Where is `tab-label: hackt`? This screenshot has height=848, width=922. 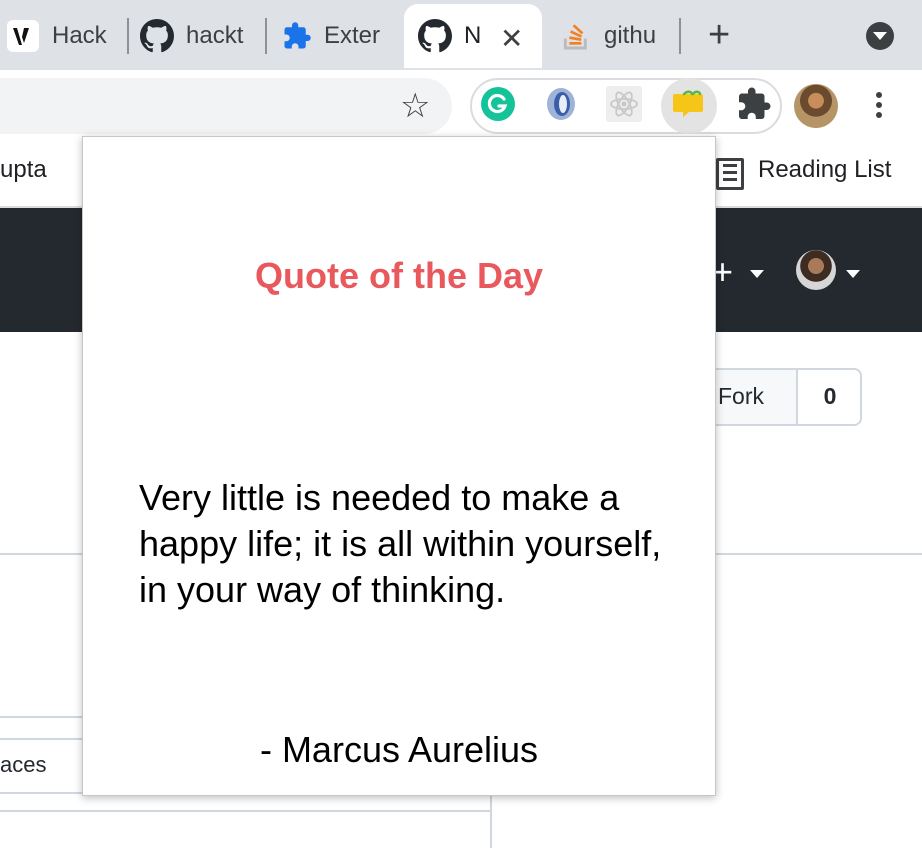 tab-label: hackt is located at coordinates (215, 35).